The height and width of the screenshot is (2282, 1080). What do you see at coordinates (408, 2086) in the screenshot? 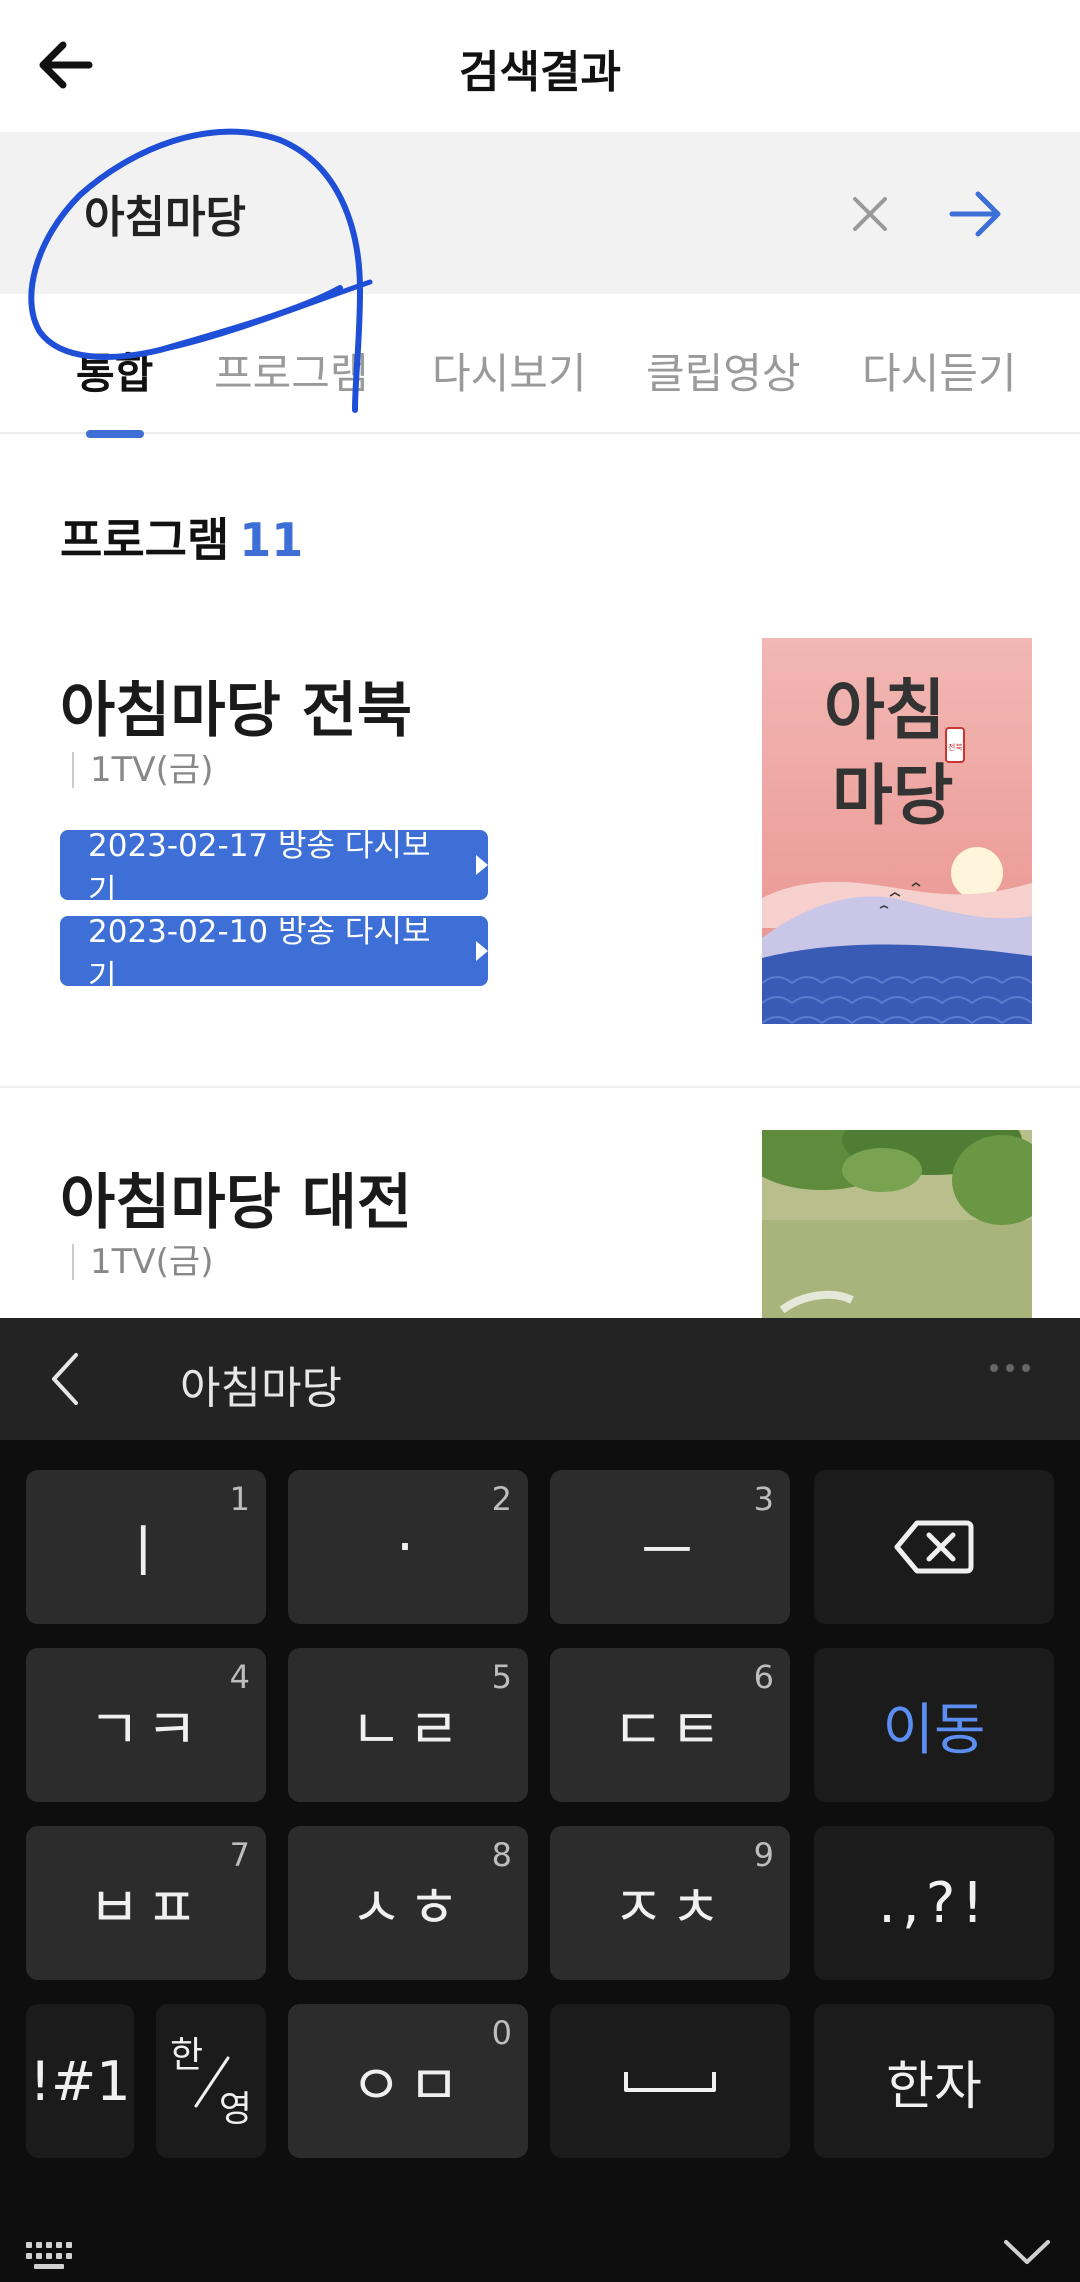
I see `key-label: ㅇㅁ` at bounding box center [408, 2086].